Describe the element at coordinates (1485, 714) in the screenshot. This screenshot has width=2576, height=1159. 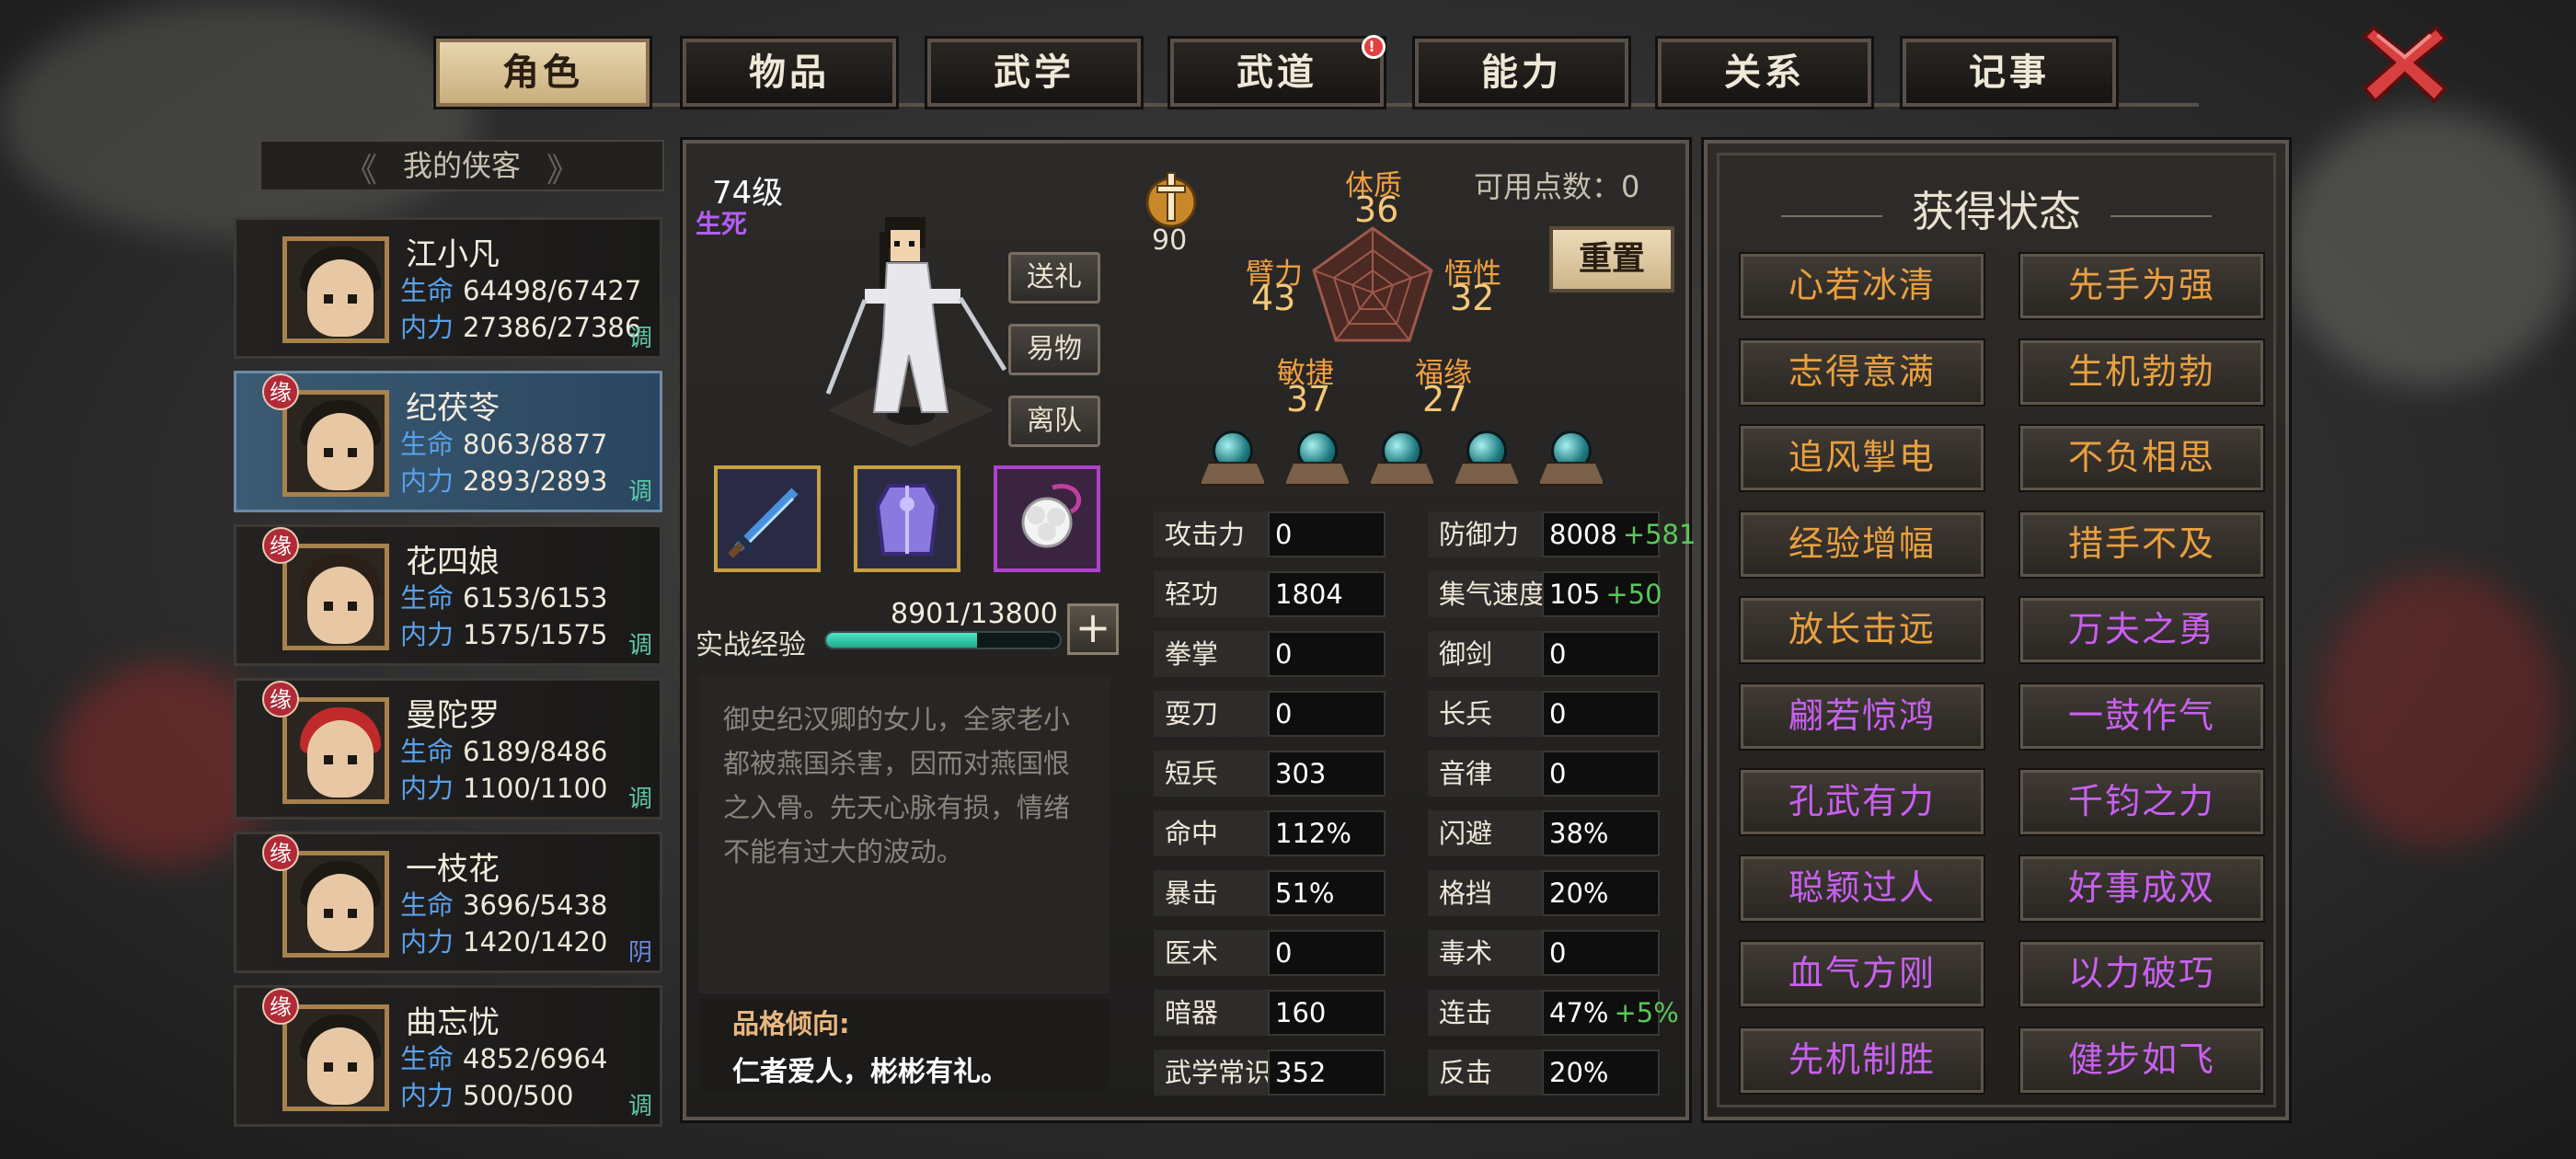
I see `stat-label: 长兵` at that location.